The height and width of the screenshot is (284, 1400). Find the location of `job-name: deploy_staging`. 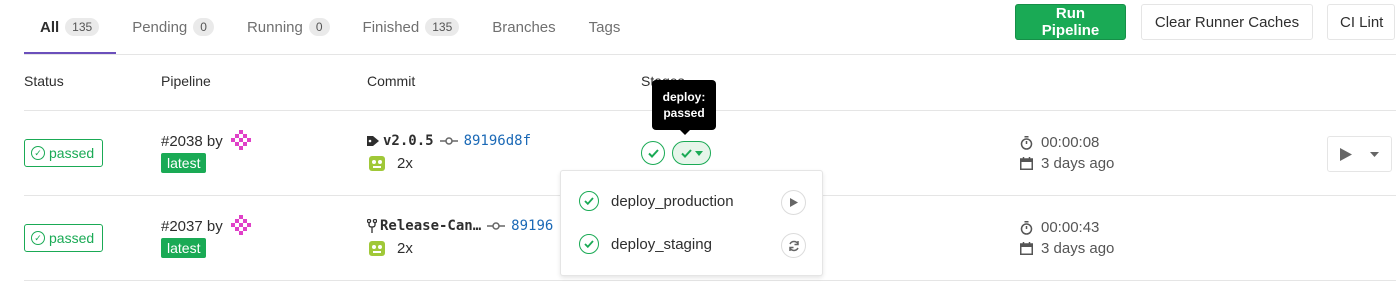

job-name: deploy_staging is located at coordinates (661, 244).